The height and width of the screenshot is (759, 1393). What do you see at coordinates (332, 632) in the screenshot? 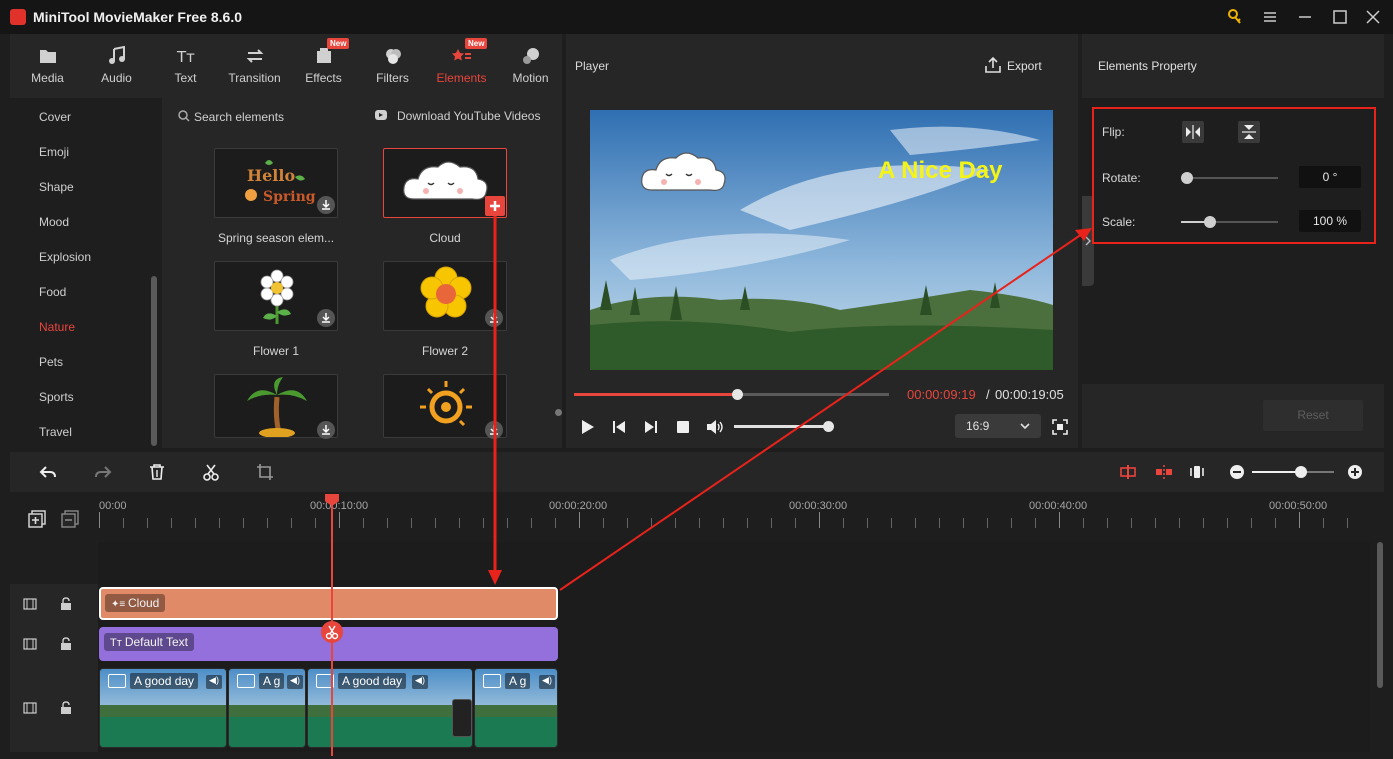
I see `split-playhead-button` at bounding box center [332, 632].